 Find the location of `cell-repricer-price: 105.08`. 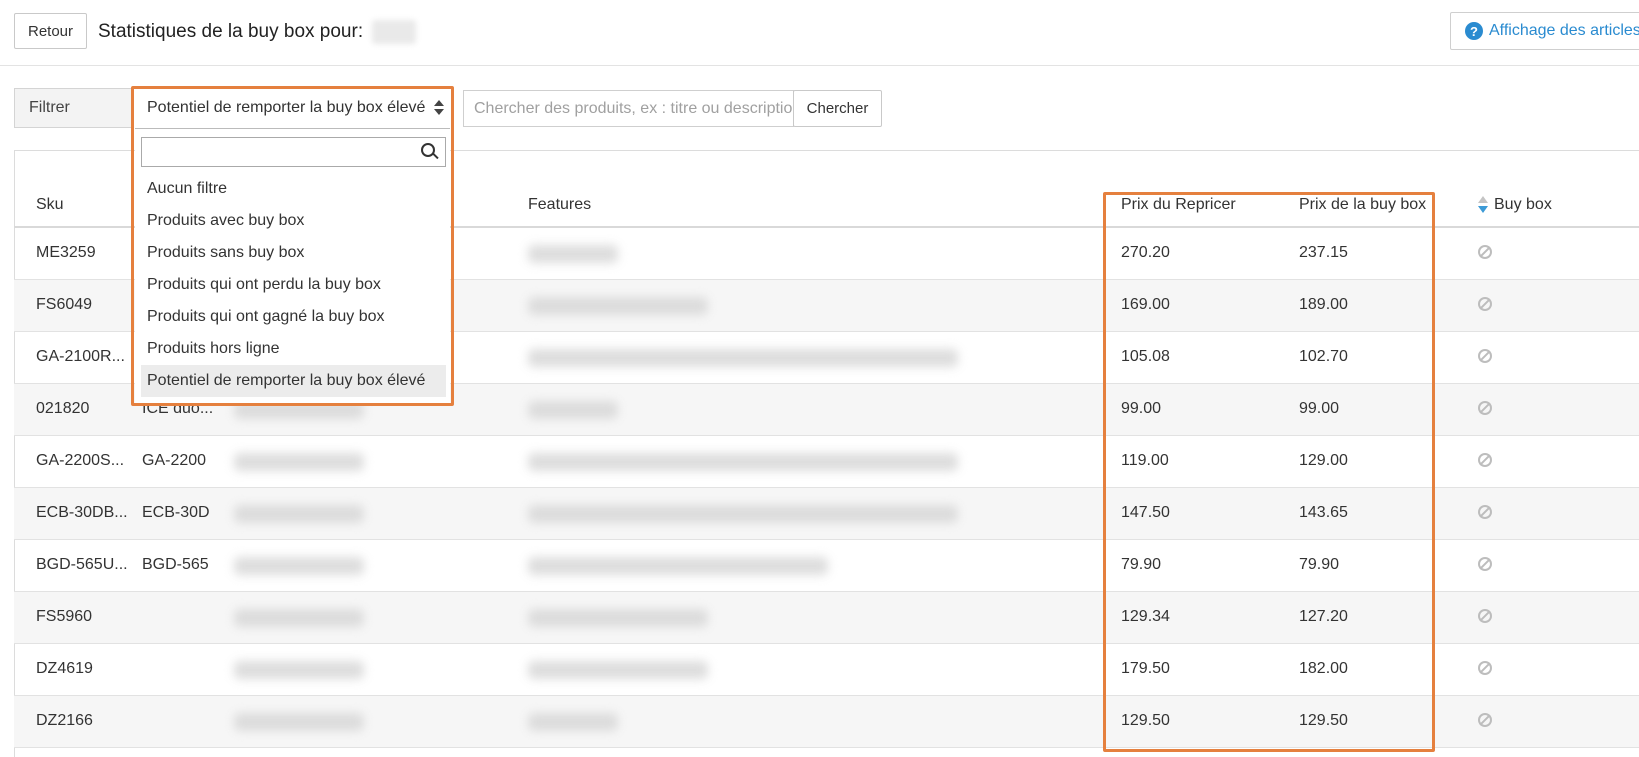

cell-repricer-price: 105.08 is located at coordinates (1145, 356).